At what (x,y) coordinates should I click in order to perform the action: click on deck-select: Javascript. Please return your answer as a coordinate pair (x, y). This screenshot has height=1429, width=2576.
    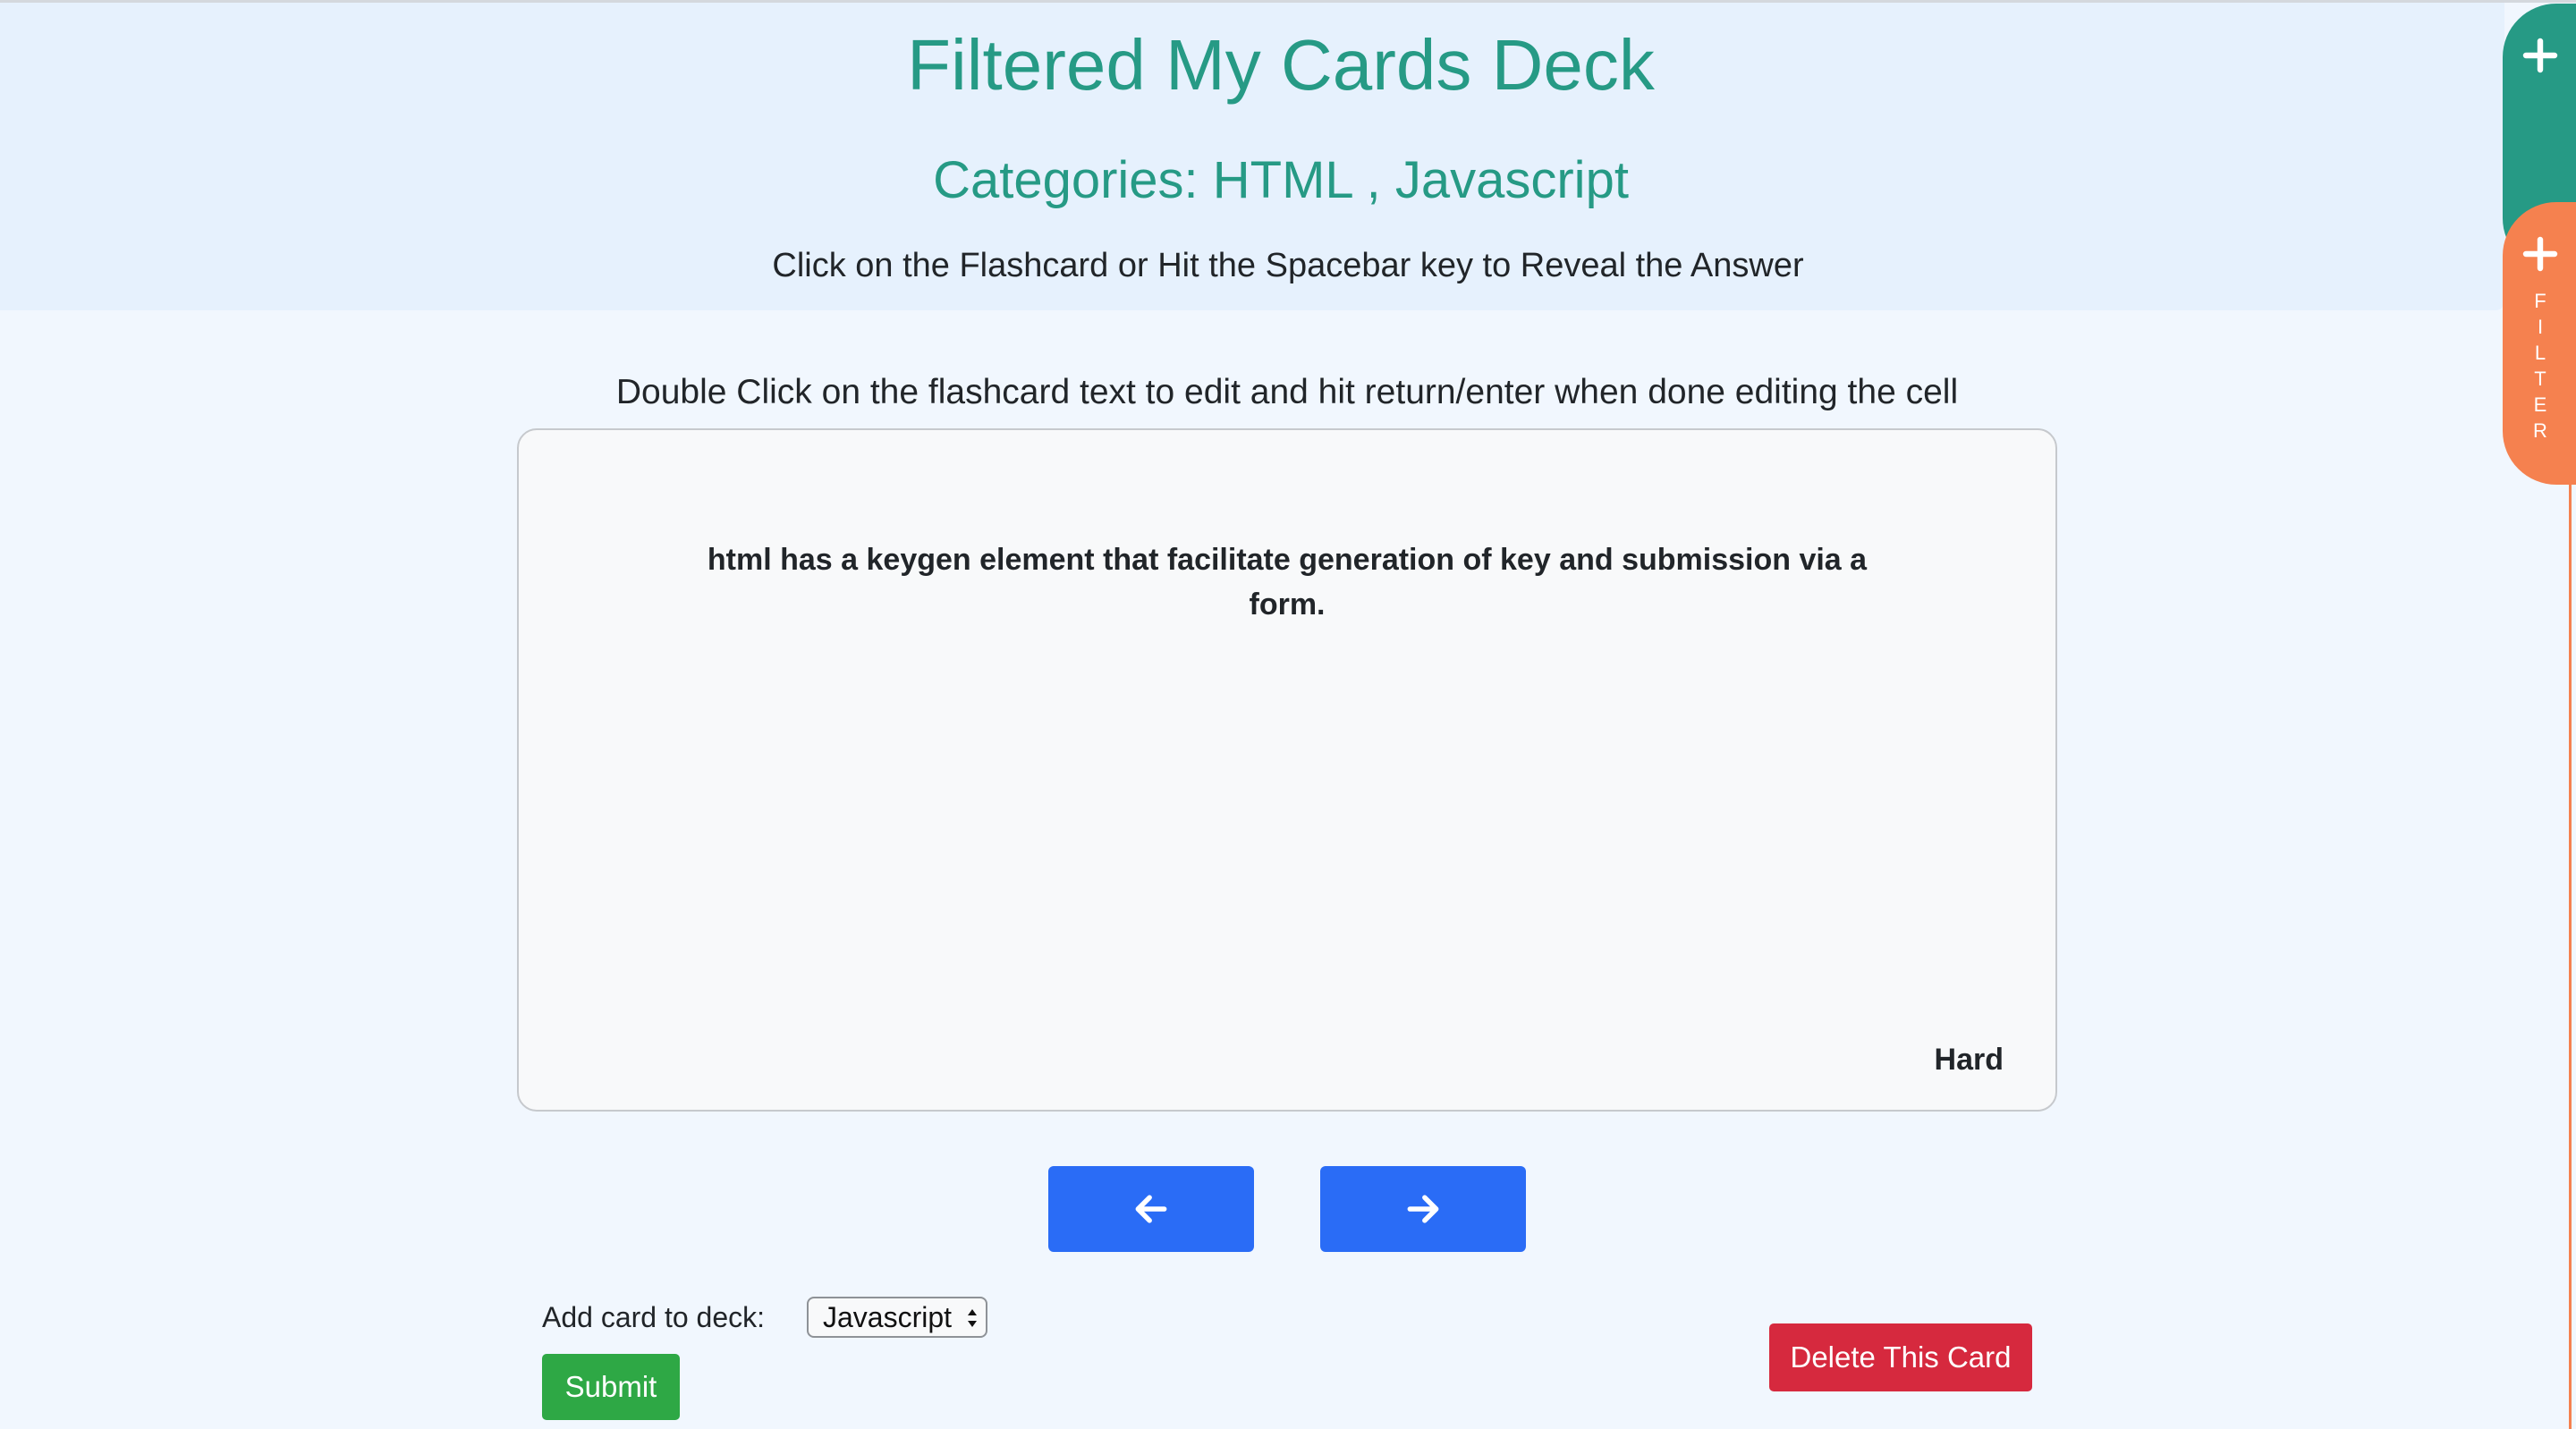
    Looking at the image, I should click on (897, 1317).